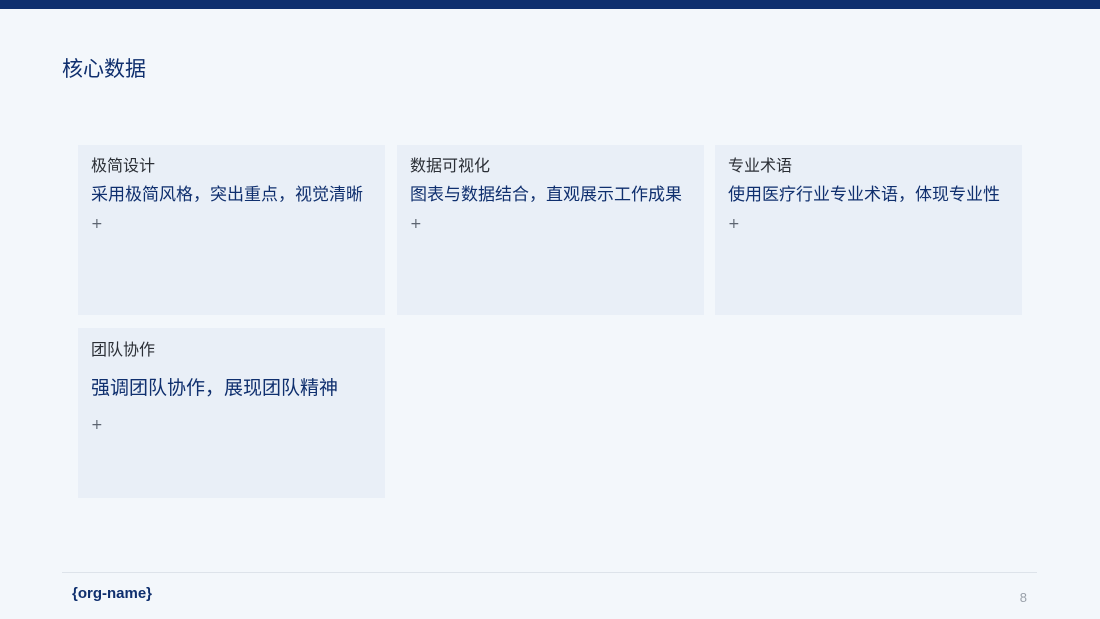 This screenshot has width=1100, height=619. What do you see at coordinates (123, 349) in the screenshot?
I see `card-heading: 团队协作` at bounding box center [123, 349].